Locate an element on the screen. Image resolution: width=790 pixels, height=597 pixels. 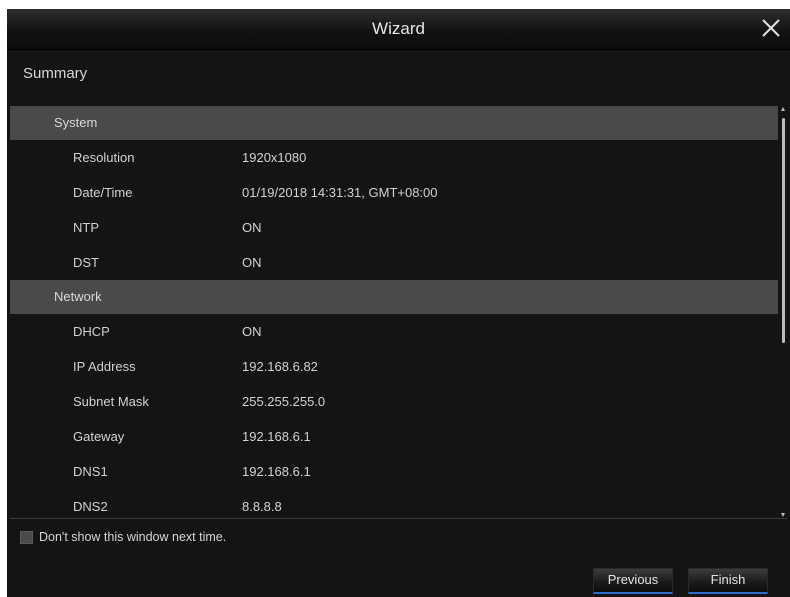
previous-button: Previous is located at coordinates (633, 581).